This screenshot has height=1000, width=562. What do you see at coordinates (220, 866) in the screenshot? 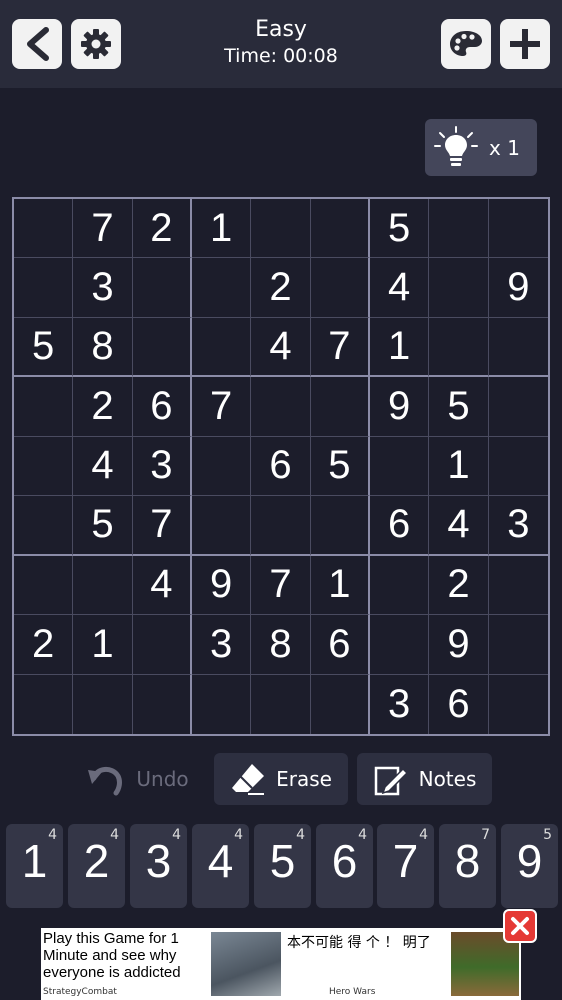
I see `number-key-4: 44` at bounding box center [220, 866].